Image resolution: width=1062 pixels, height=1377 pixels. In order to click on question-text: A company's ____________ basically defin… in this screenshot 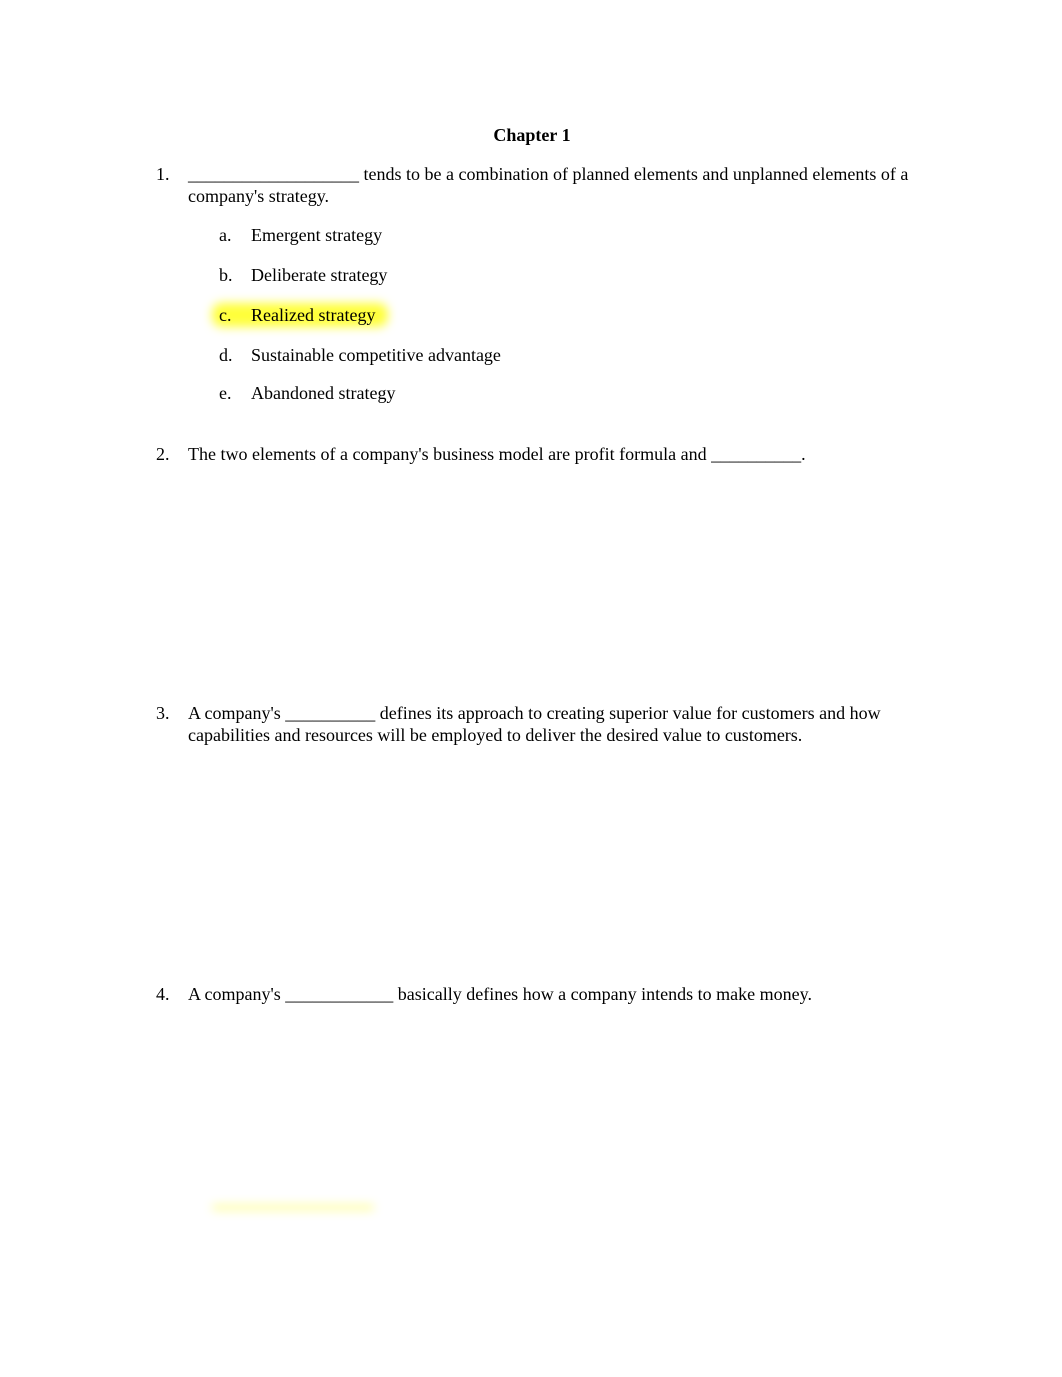, I will do `click(500, 994)`.